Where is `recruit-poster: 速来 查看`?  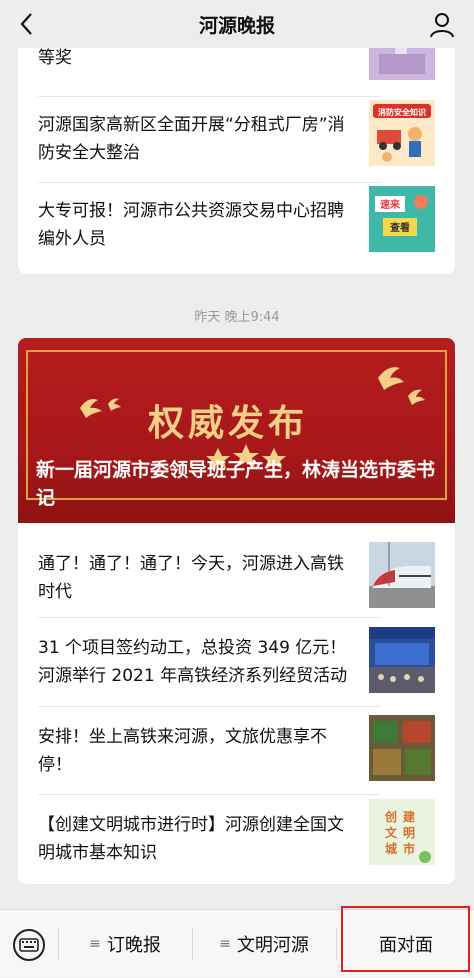 recruit-poster: 速来 查看 is located at coordinates (402, 219).